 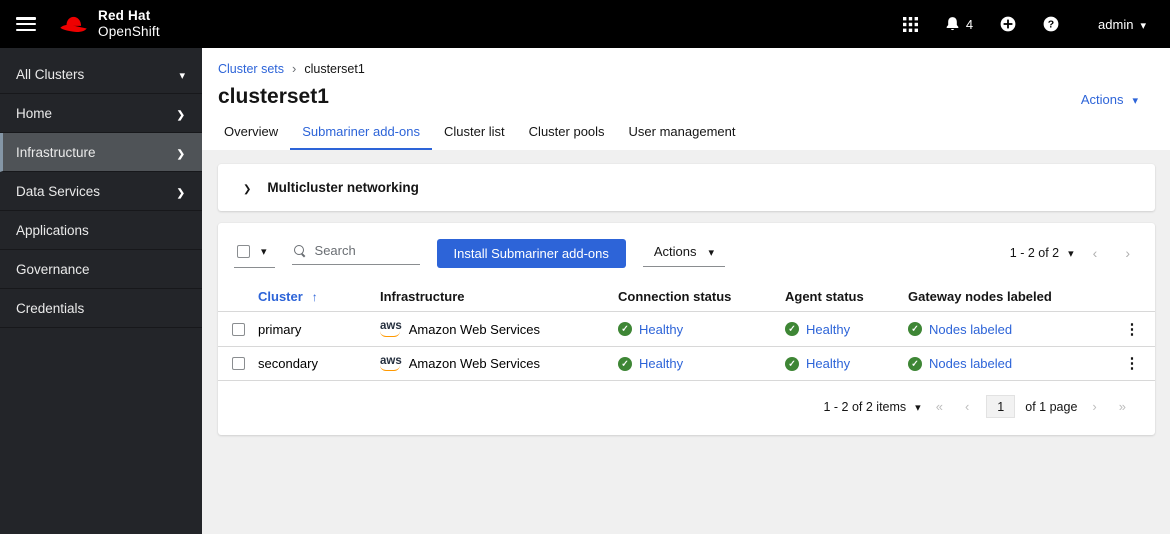 What do you see at coordinates (247, 188) in the screenshot?
I see `expand-chevron-icon` at bounding box center [247, 188].